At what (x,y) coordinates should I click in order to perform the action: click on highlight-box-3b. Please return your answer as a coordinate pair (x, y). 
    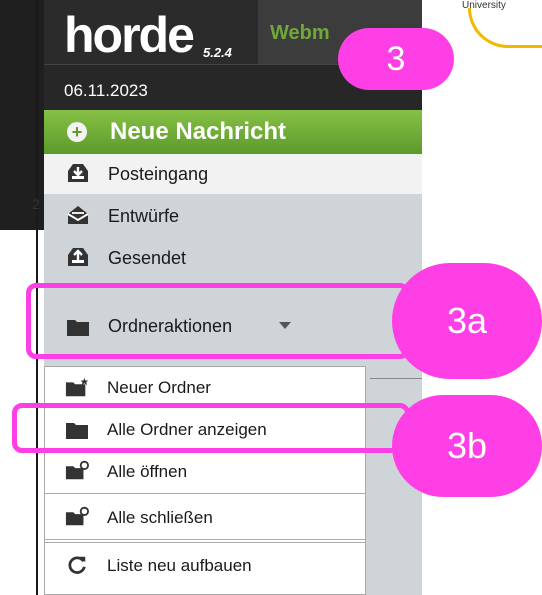
    Looking at the image, I should click on (211, 428).